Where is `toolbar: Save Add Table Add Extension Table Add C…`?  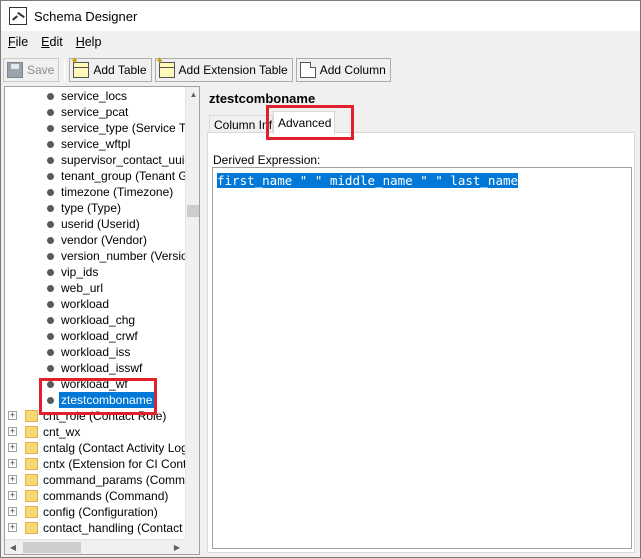
toolbar: Save Add Table Add Extension Table Add C… is located at coordinates (321, 70).